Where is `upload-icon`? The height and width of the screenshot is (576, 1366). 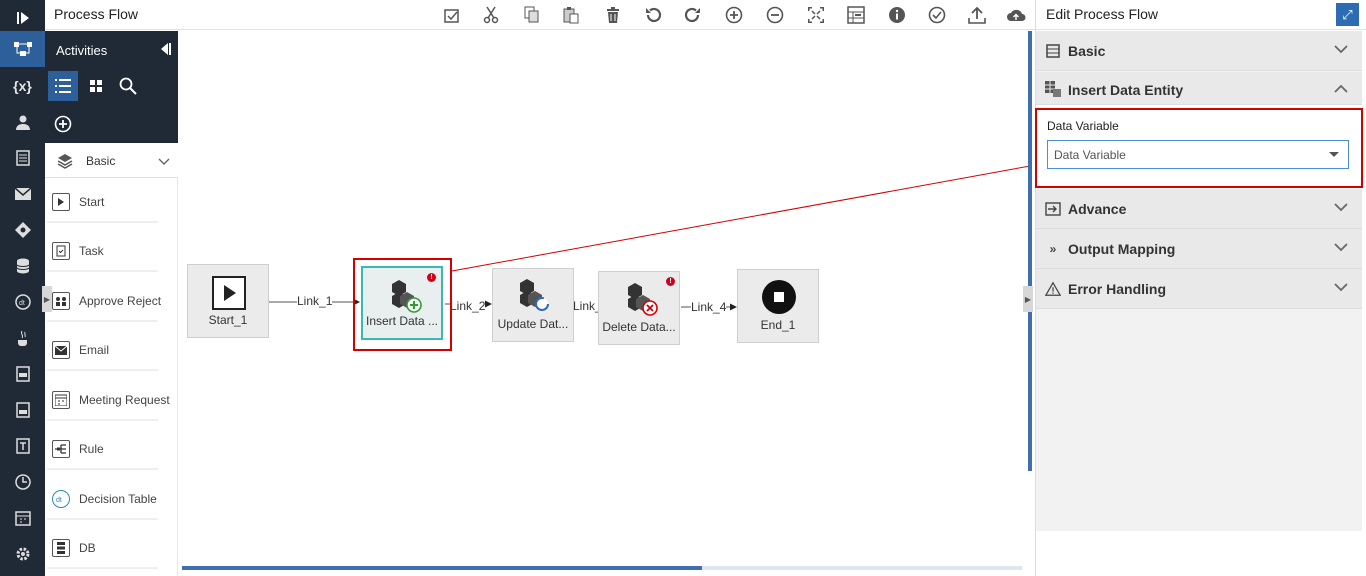
upload-icon is located at coordinates (977, 15).